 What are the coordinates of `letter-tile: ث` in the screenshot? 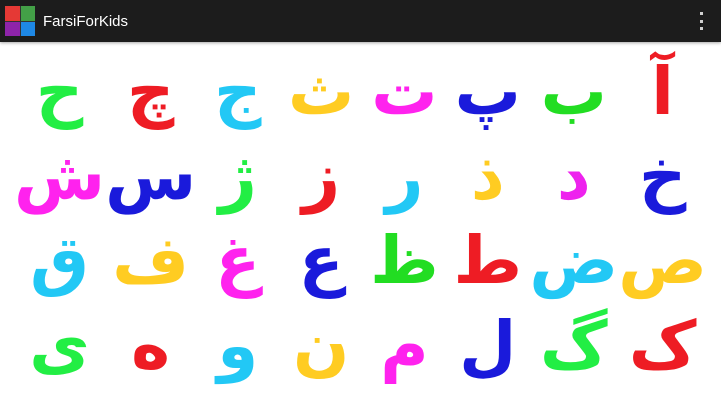 It's located at (320, 92).